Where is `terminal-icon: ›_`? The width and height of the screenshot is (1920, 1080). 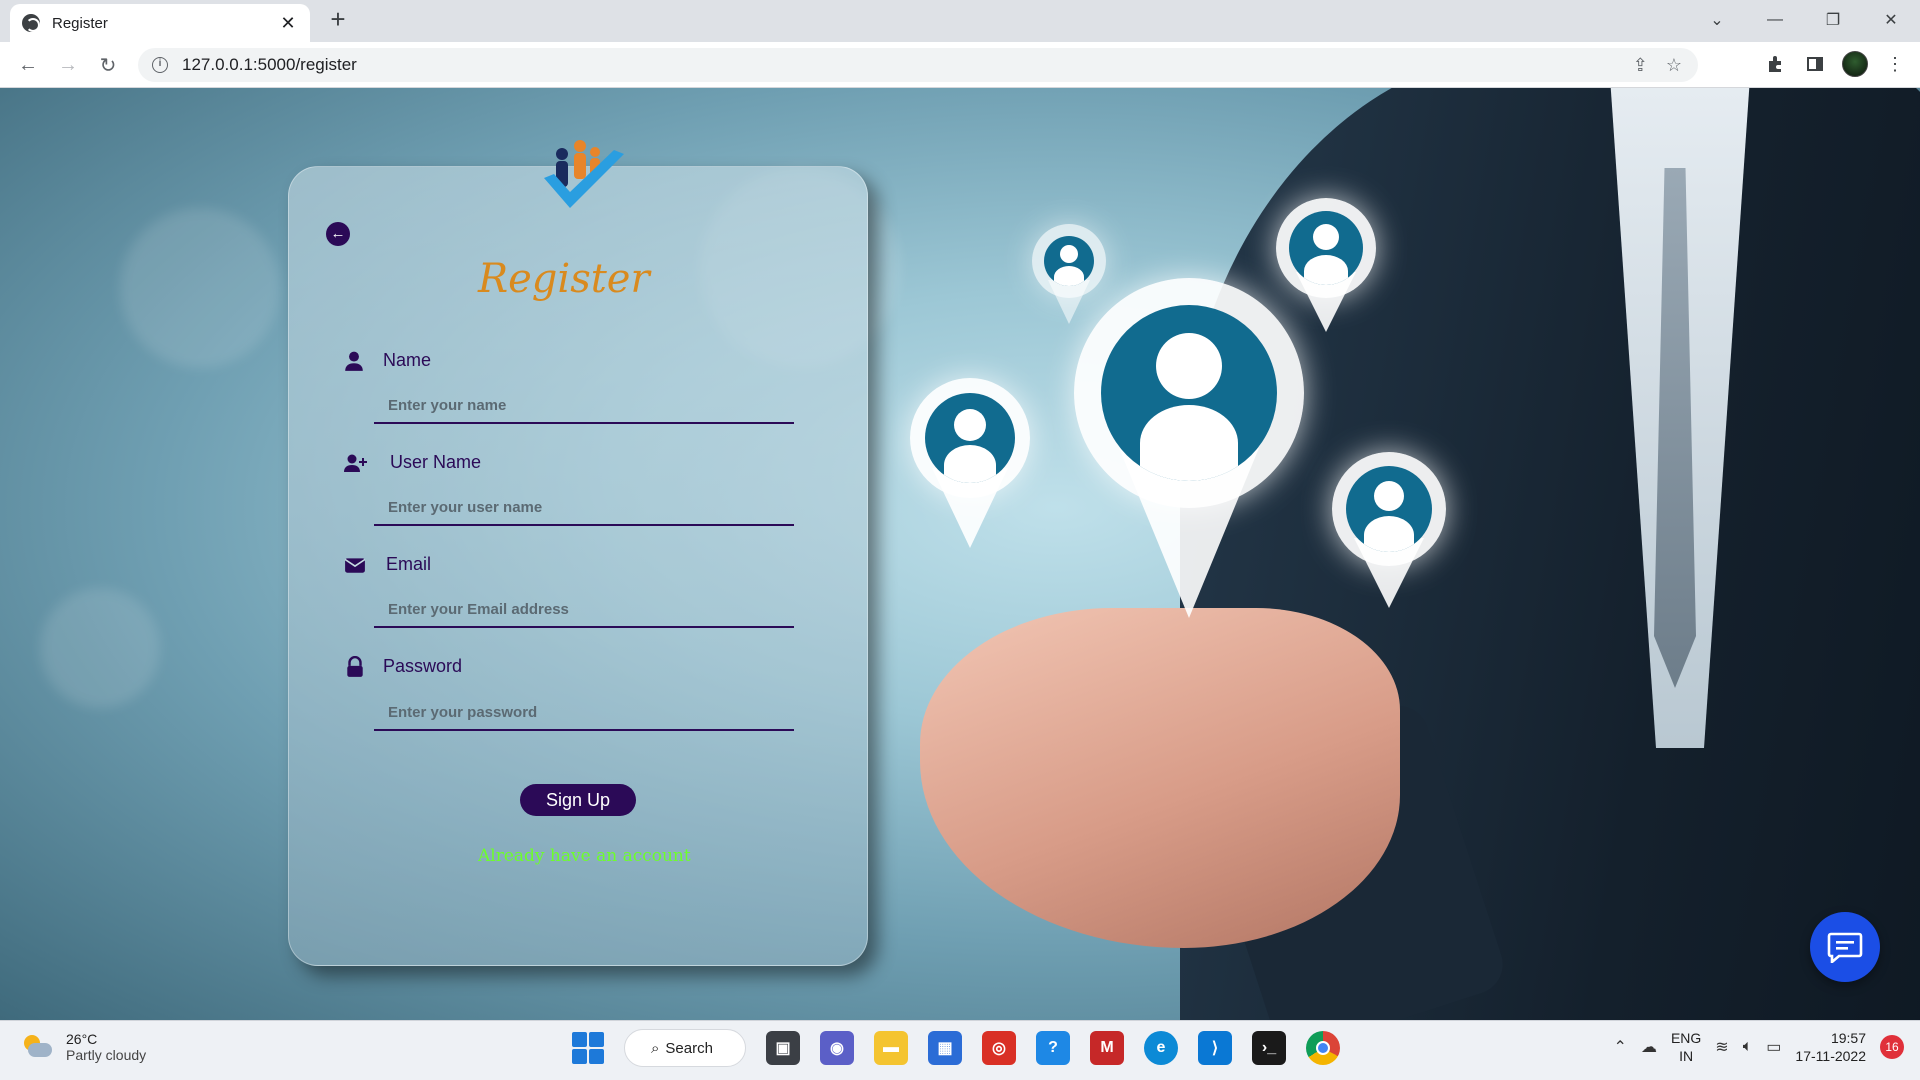 terminal-icon: ›_ is located at coordinates (1269, 1048).